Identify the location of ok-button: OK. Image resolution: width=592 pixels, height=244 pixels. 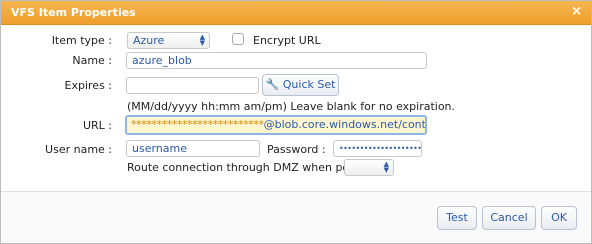
(559, 218).